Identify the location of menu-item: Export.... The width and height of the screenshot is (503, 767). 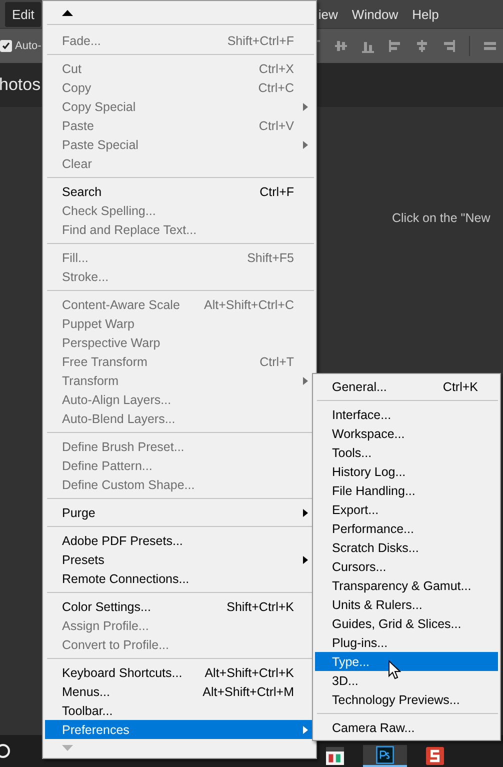
(406, 509).